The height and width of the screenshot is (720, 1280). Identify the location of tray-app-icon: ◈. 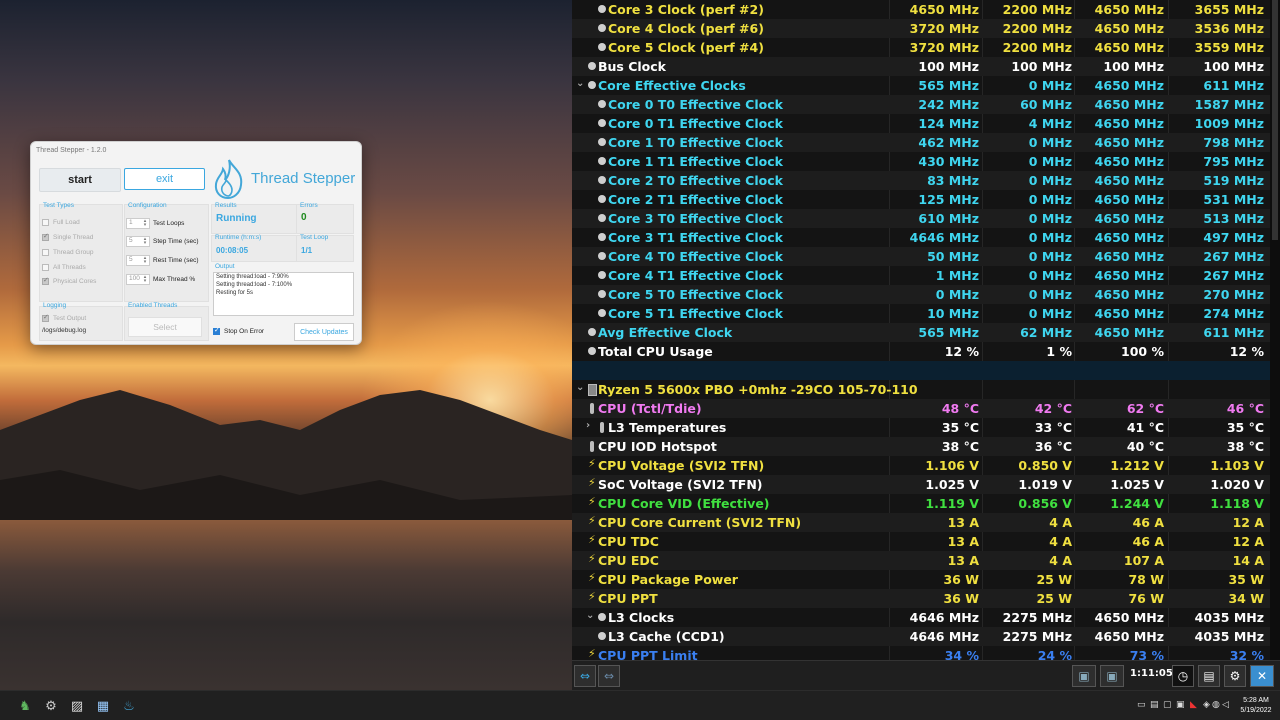
(1206, 705).